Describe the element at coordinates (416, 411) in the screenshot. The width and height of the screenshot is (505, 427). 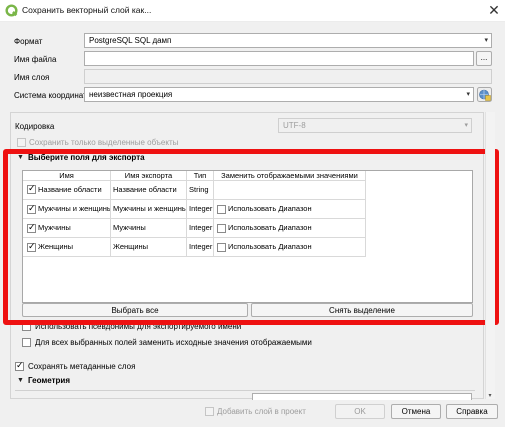
I see `cancel-button: Отмена` at that location.